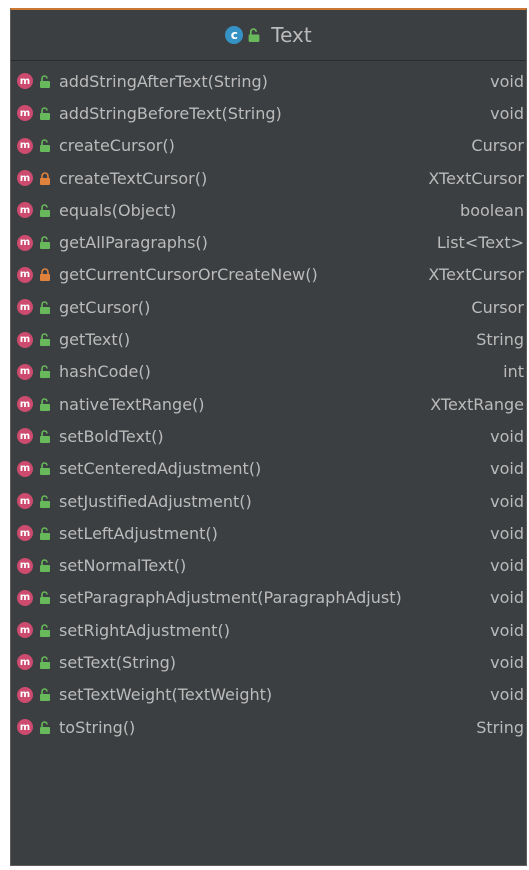 The width and height of the screenshot is (529, 870). What do you see at coordinates (133, 243) in the screenshot?
I see `method-name: getAllParagraphs()` at bounding box center [133, 243].